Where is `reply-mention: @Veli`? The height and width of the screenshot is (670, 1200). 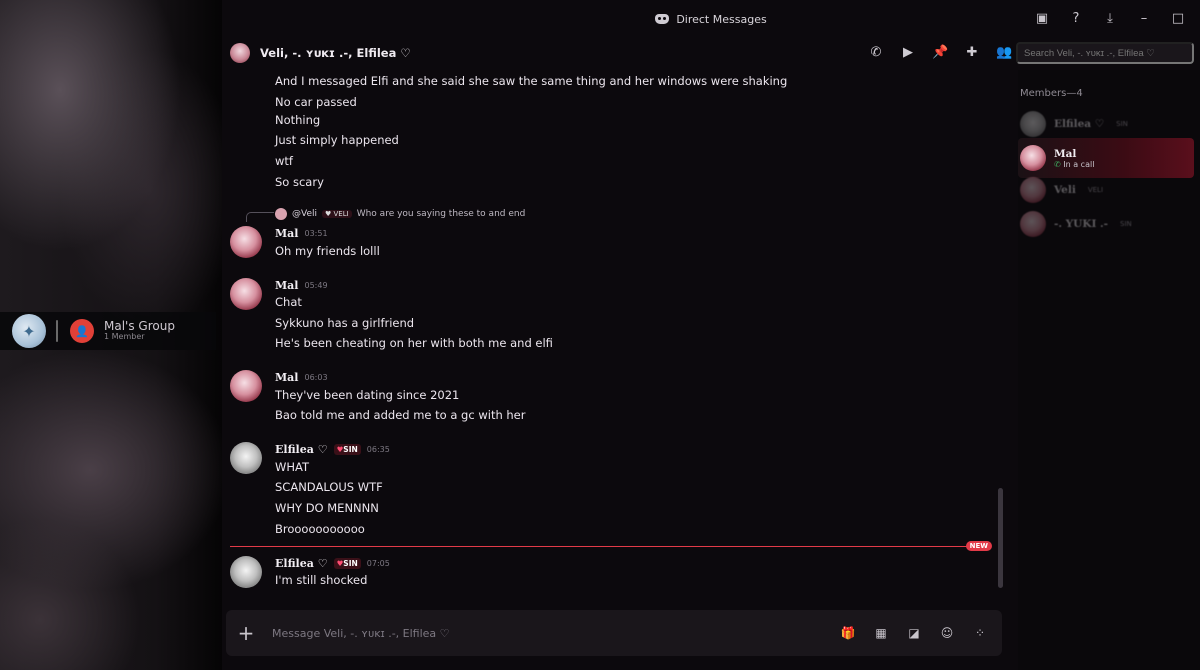
reply-mention: @Veli is located at coordinates (304, 214).